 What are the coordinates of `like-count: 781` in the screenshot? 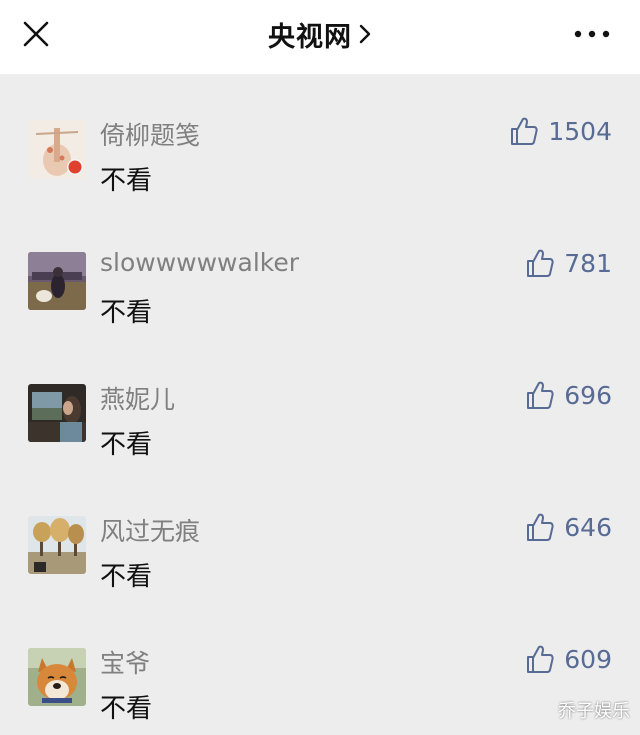 It's located at (588, 263).